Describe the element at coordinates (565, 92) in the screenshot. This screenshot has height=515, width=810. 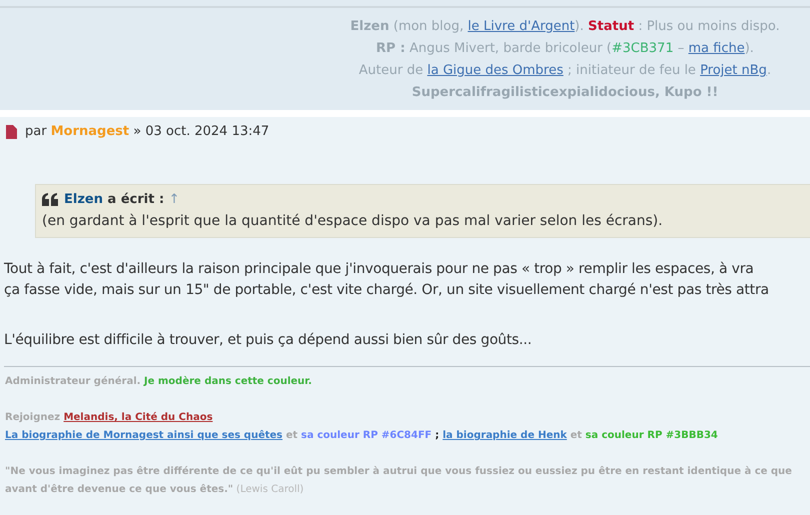
I see `signature-text: Supercalifragilisticexpialidocious, Kupo !!` at that location.